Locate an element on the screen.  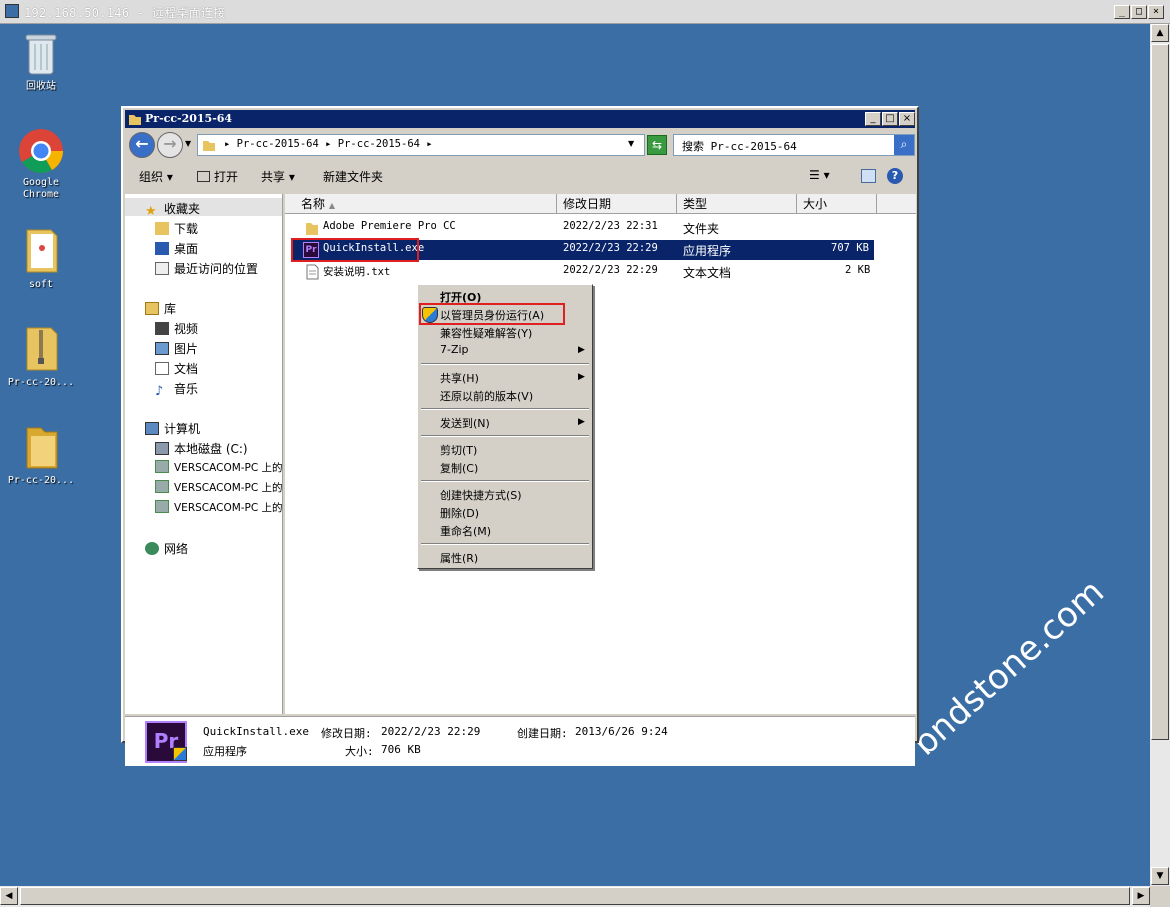
address-path: ▸ Pr-cc-2015-64 ▸ Pr-cc-2015-64 ▸ is located at coordinates (328, 144).